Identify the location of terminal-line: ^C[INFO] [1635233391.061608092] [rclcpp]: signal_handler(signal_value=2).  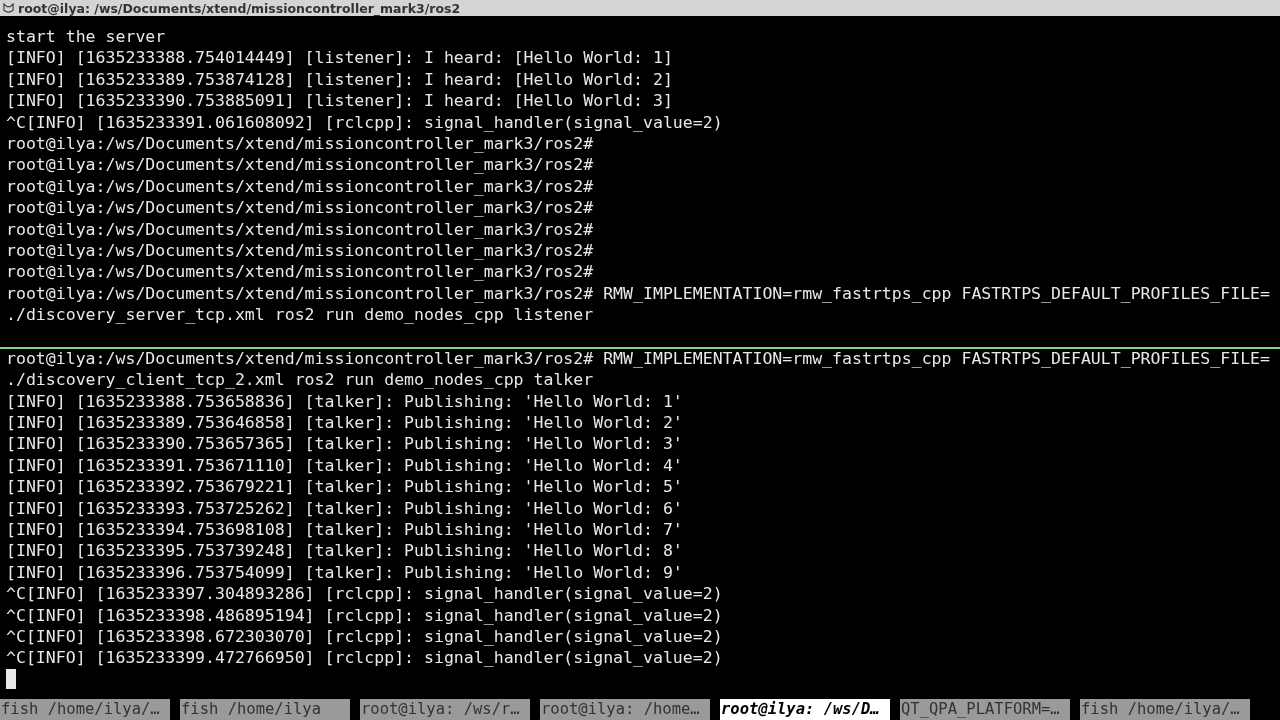
(365, 122).